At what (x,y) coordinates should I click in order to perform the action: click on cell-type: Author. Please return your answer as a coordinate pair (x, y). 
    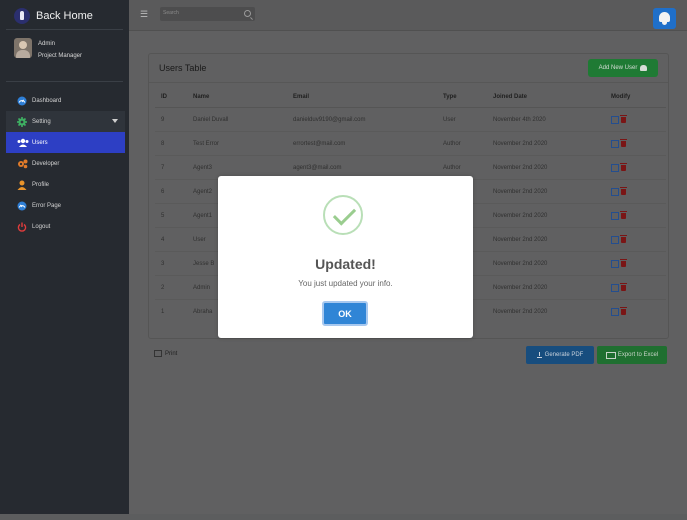
    Looking at the image, I should click on (462, 143).